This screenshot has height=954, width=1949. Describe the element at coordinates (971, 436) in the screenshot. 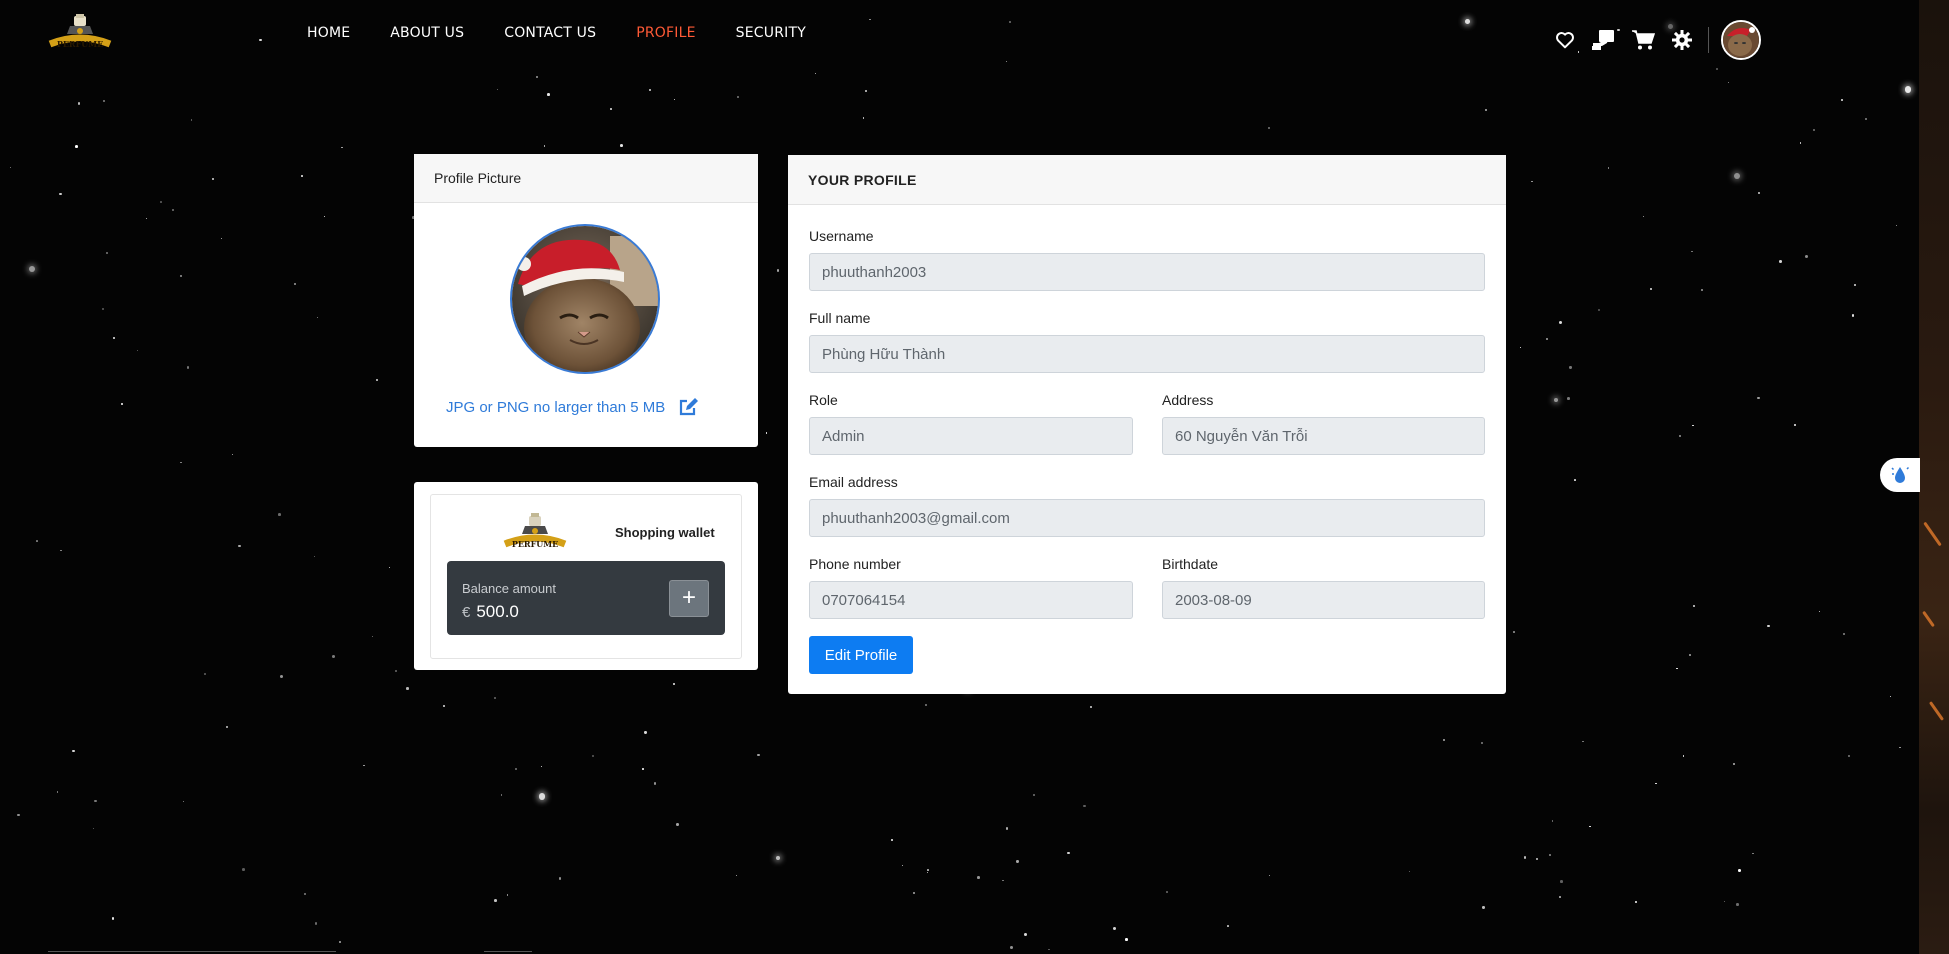

I see `role-field: Admin` at that location.